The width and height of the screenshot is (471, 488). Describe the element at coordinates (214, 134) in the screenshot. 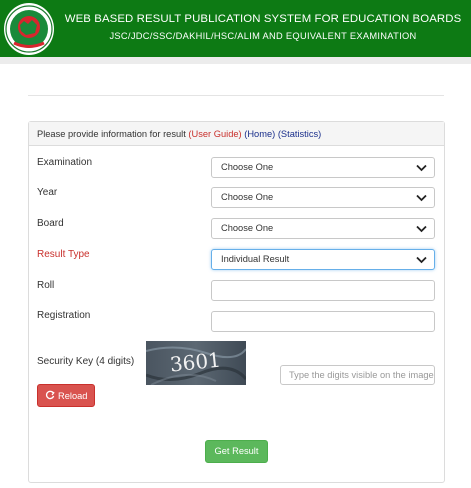

I see `user-guide-link: (User Guide)` at that location.